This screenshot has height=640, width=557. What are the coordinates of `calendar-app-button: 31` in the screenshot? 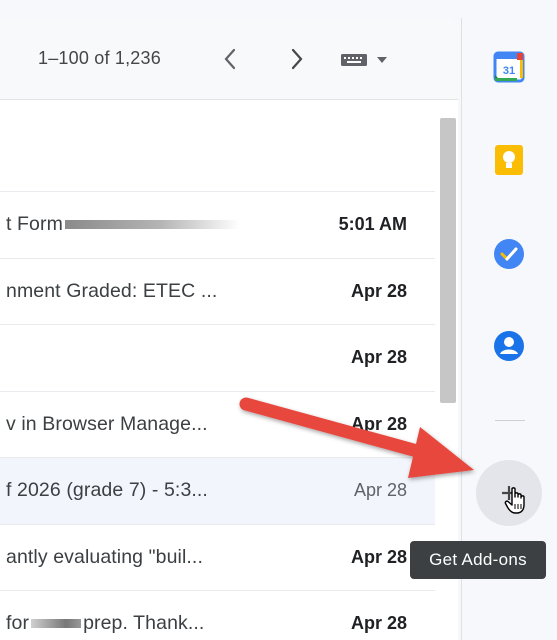 It's located at (509, 67).